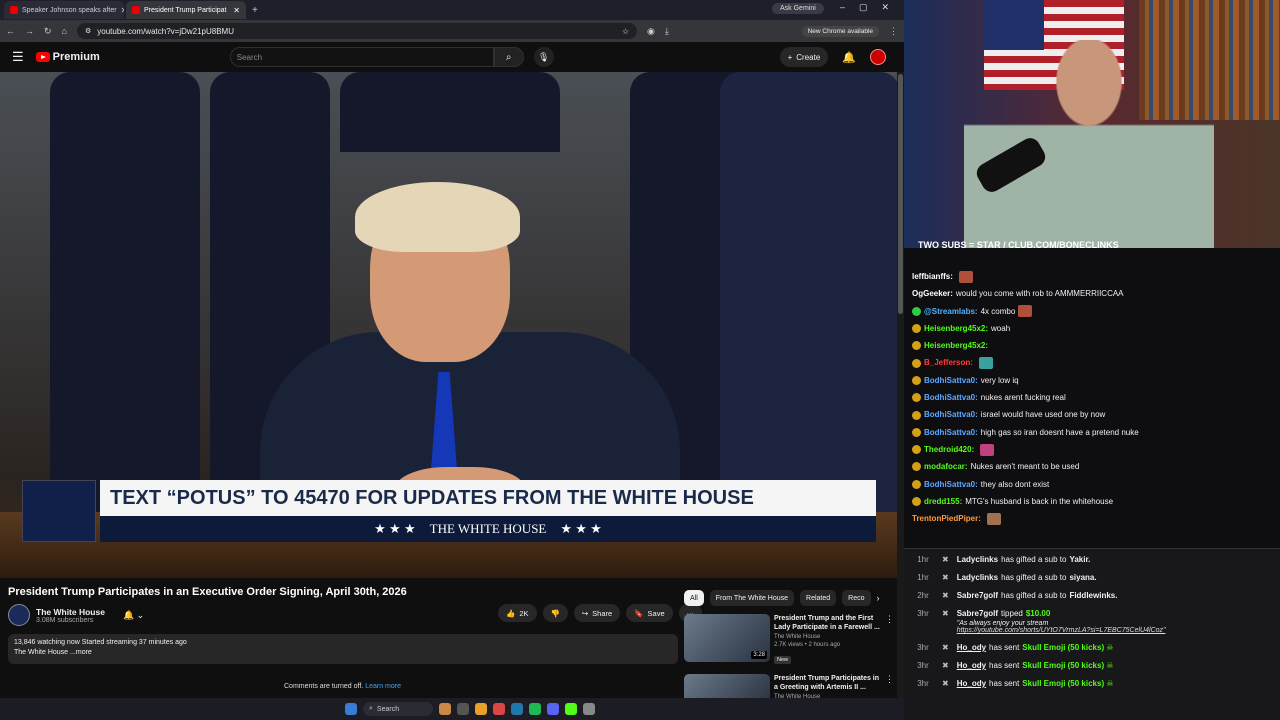 Image resolution: width=1280 pixels, height=720 pixels. Describe the element at coordinates (932, 276) in the screenshot. I see `chat-username: leffbianffs:` at that location.